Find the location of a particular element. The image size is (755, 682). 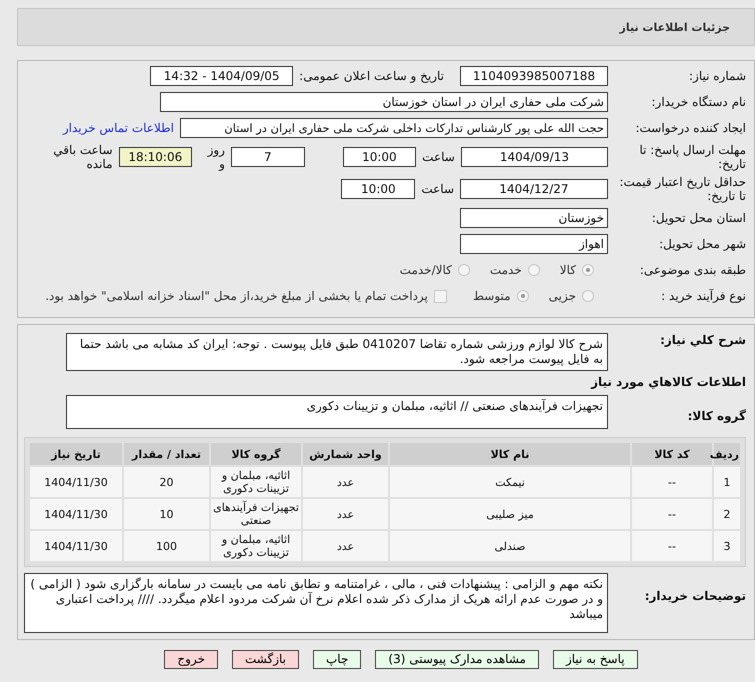

table-cell: 2 is located at coordinates (727, 514).